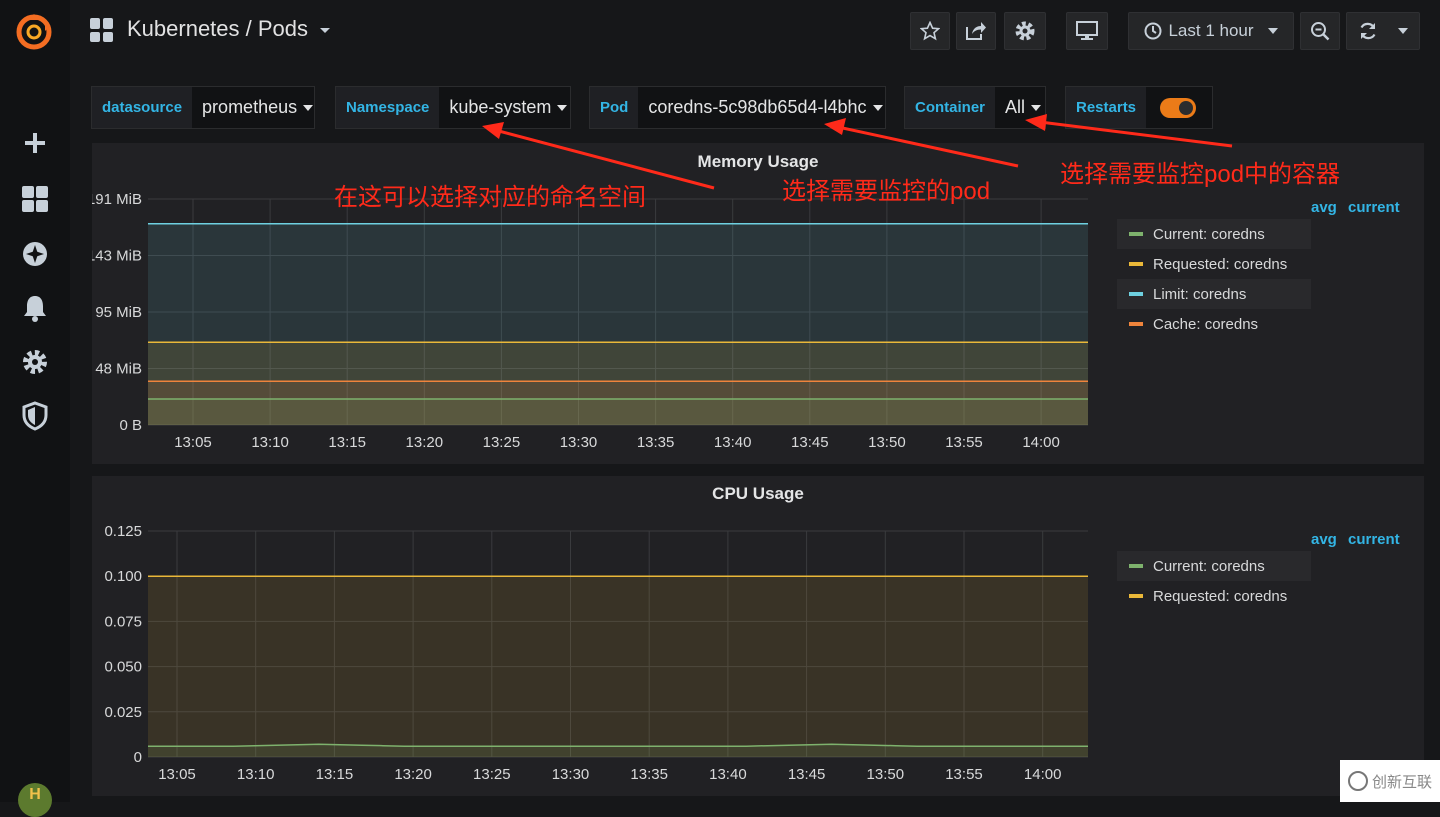 The height and width of the screenshot is (817, 1440). What do you see at coordinates (117, 256) in the screenshot?
I see `y-tick-label: 143 MiB` at bounding box center [117, 256].